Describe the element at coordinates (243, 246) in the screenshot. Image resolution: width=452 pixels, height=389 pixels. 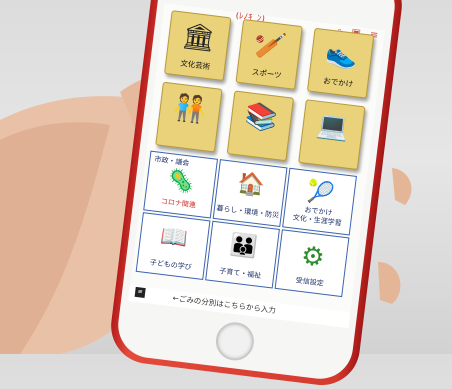
I see `family-icon: 👪` at that location.